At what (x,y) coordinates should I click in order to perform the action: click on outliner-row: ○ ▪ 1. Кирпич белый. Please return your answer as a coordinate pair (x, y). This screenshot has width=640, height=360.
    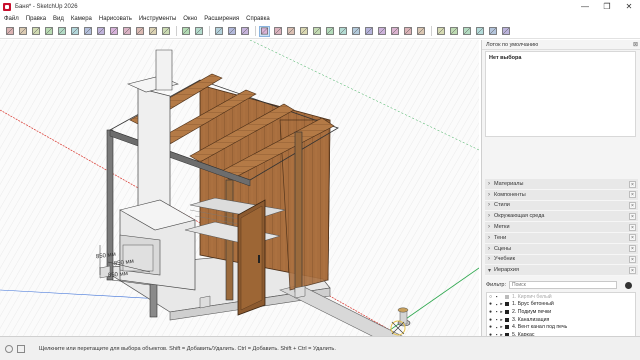
    Looking at the image, I should click on (561, 297).